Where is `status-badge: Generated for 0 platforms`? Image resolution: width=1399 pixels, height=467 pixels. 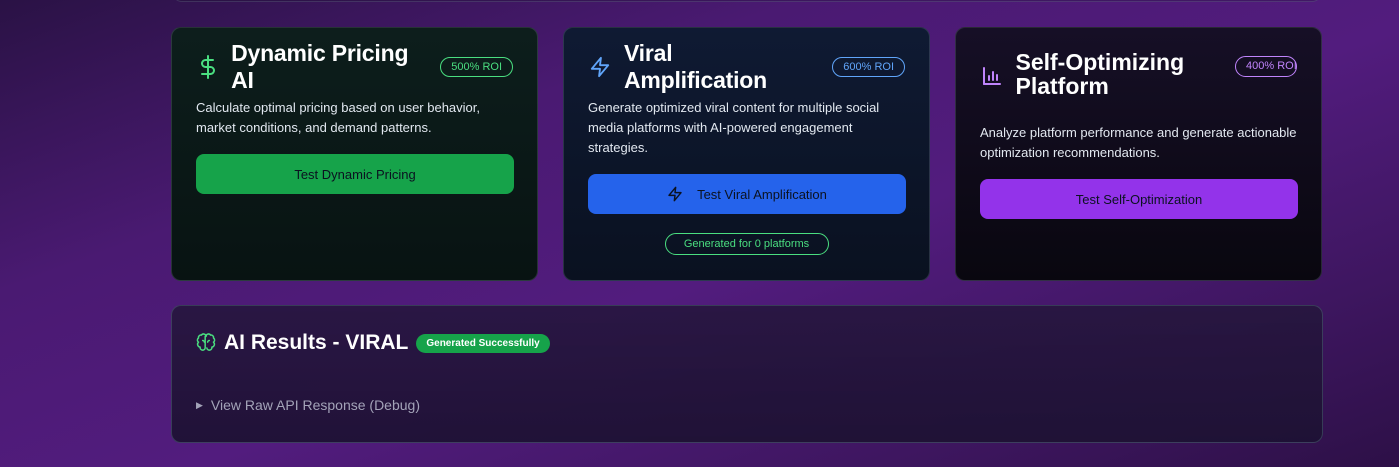 status-badge: Generated for 0 platforms is located at coordinates (746, 244).